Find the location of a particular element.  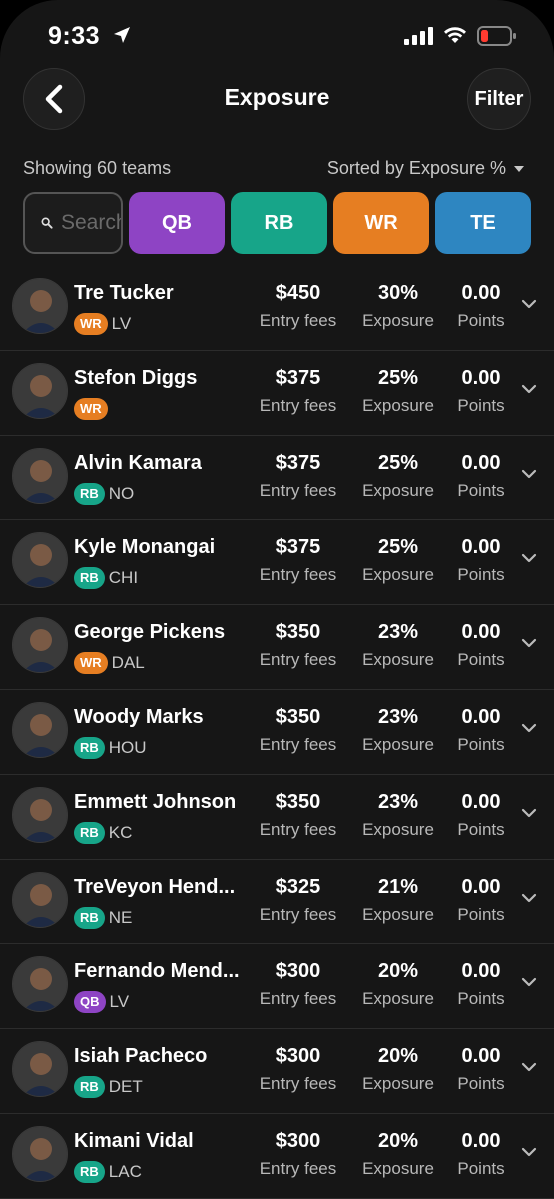

player-team: CHI is located at coordinates (123, 578).